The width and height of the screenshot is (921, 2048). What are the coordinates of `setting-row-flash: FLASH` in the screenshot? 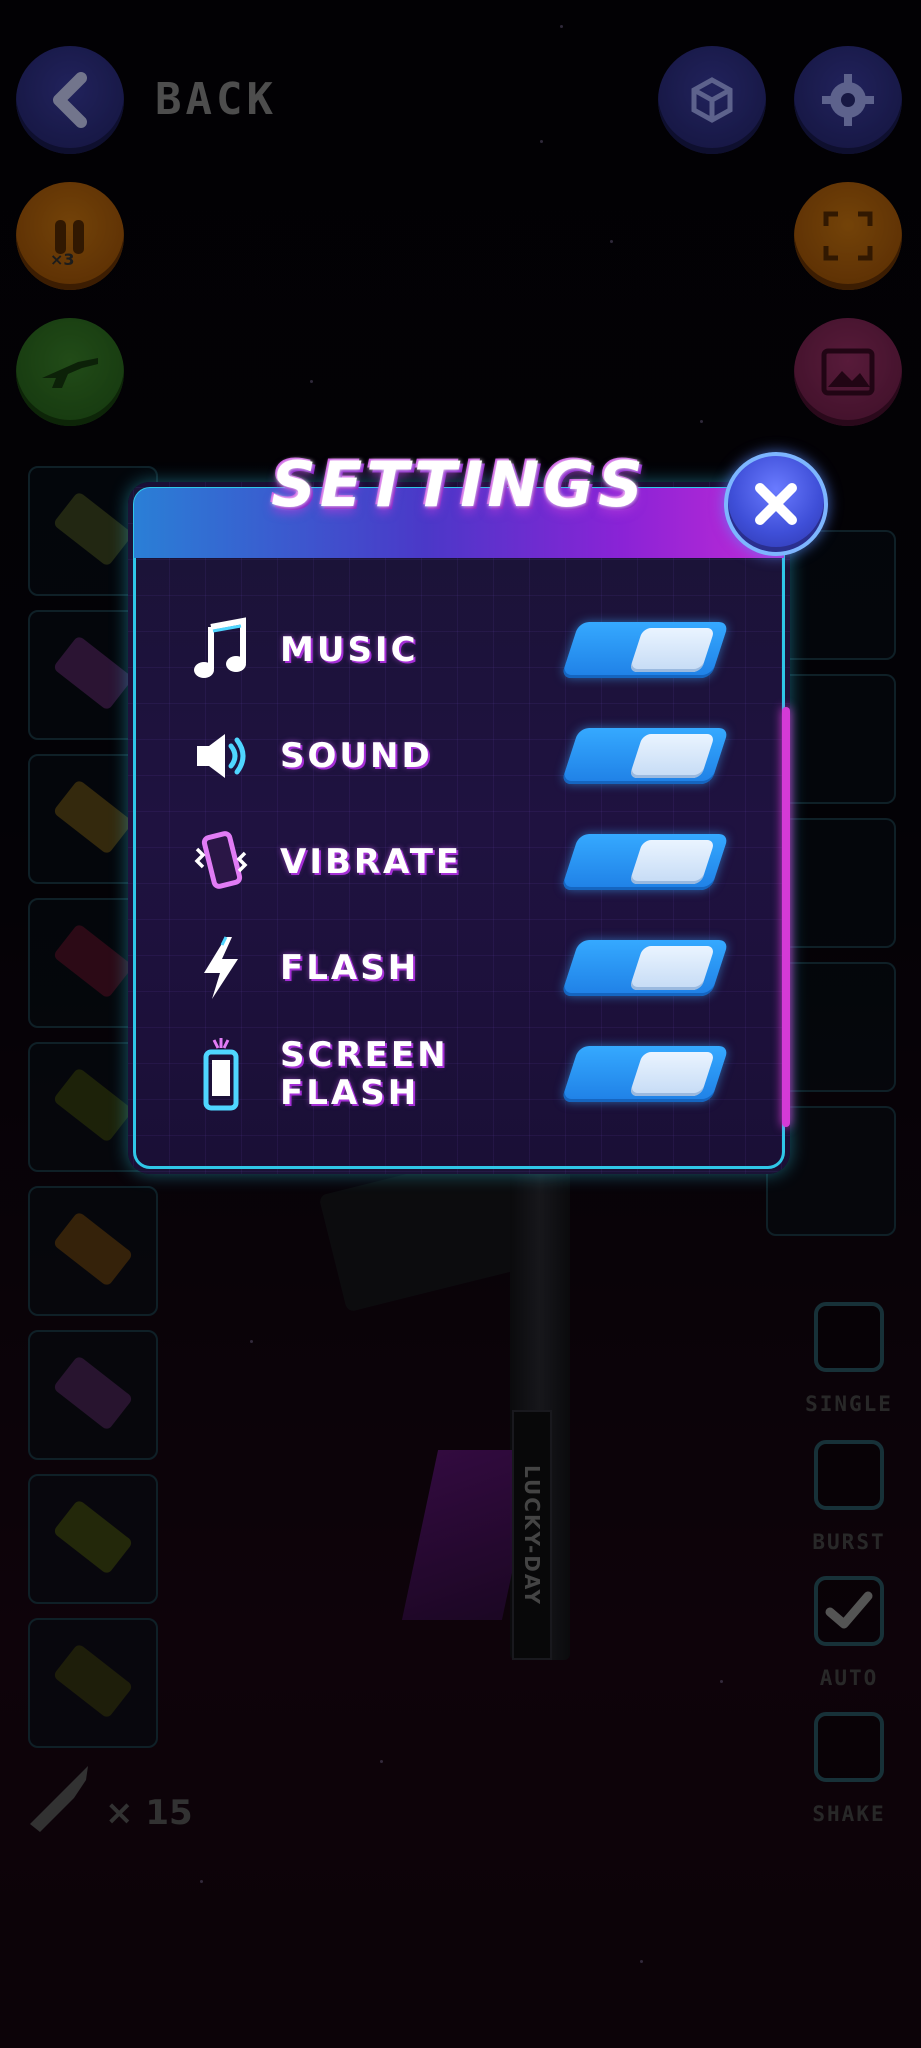 It's located at (470, 968).